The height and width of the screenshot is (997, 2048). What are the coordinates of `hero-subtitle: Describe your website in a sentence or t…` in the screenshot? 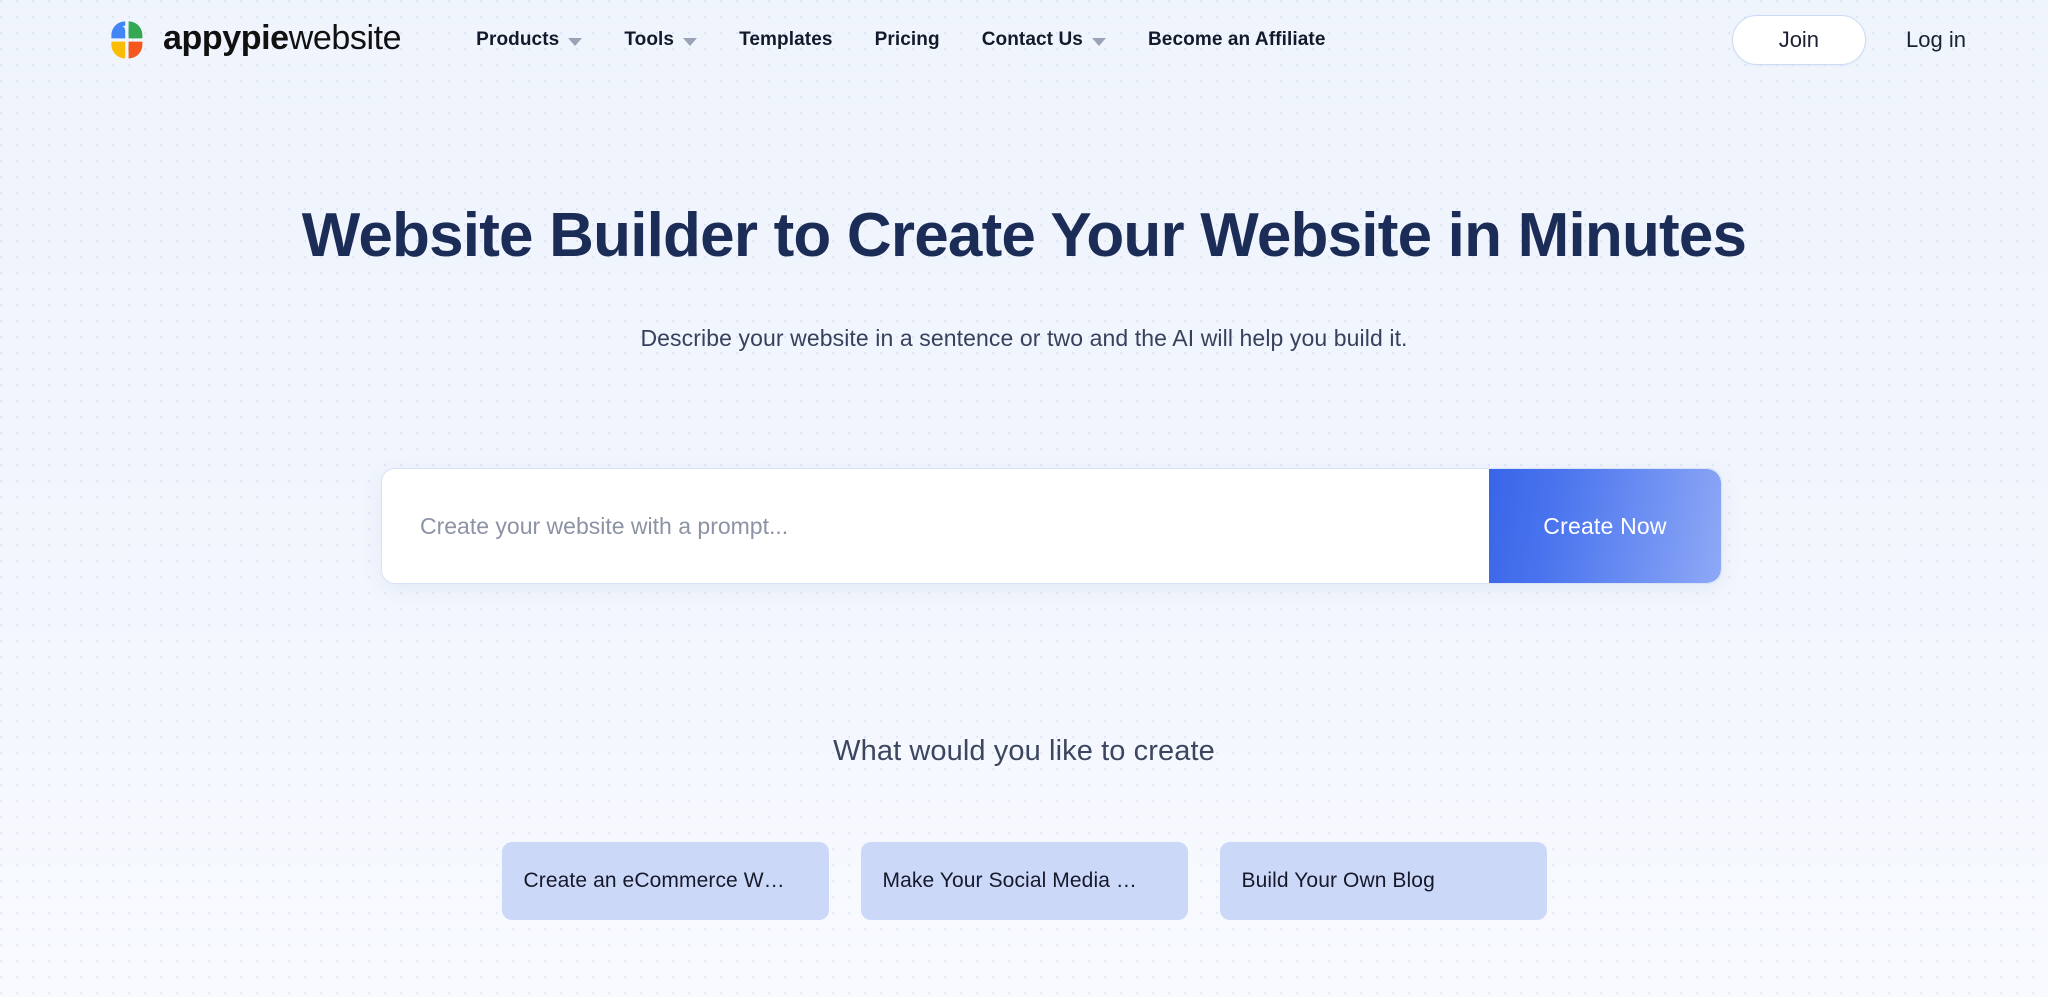 It's located at (1024, 338).